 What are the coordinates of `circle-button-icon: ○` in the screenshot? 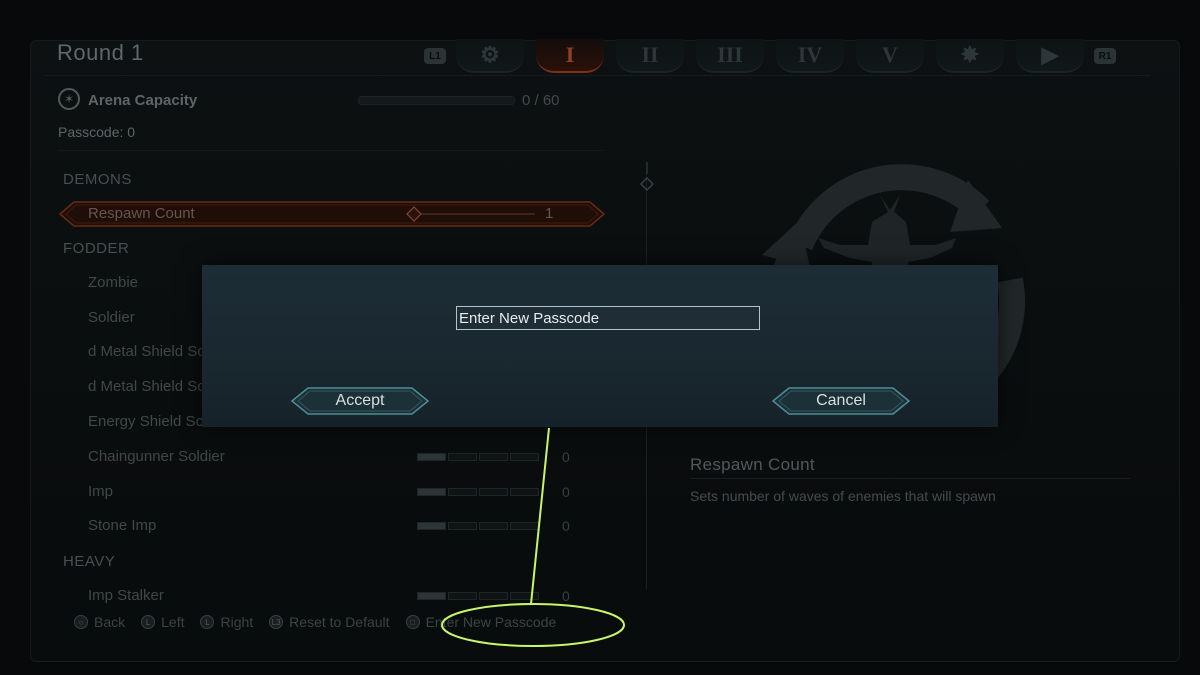 It's located at (81, 622).